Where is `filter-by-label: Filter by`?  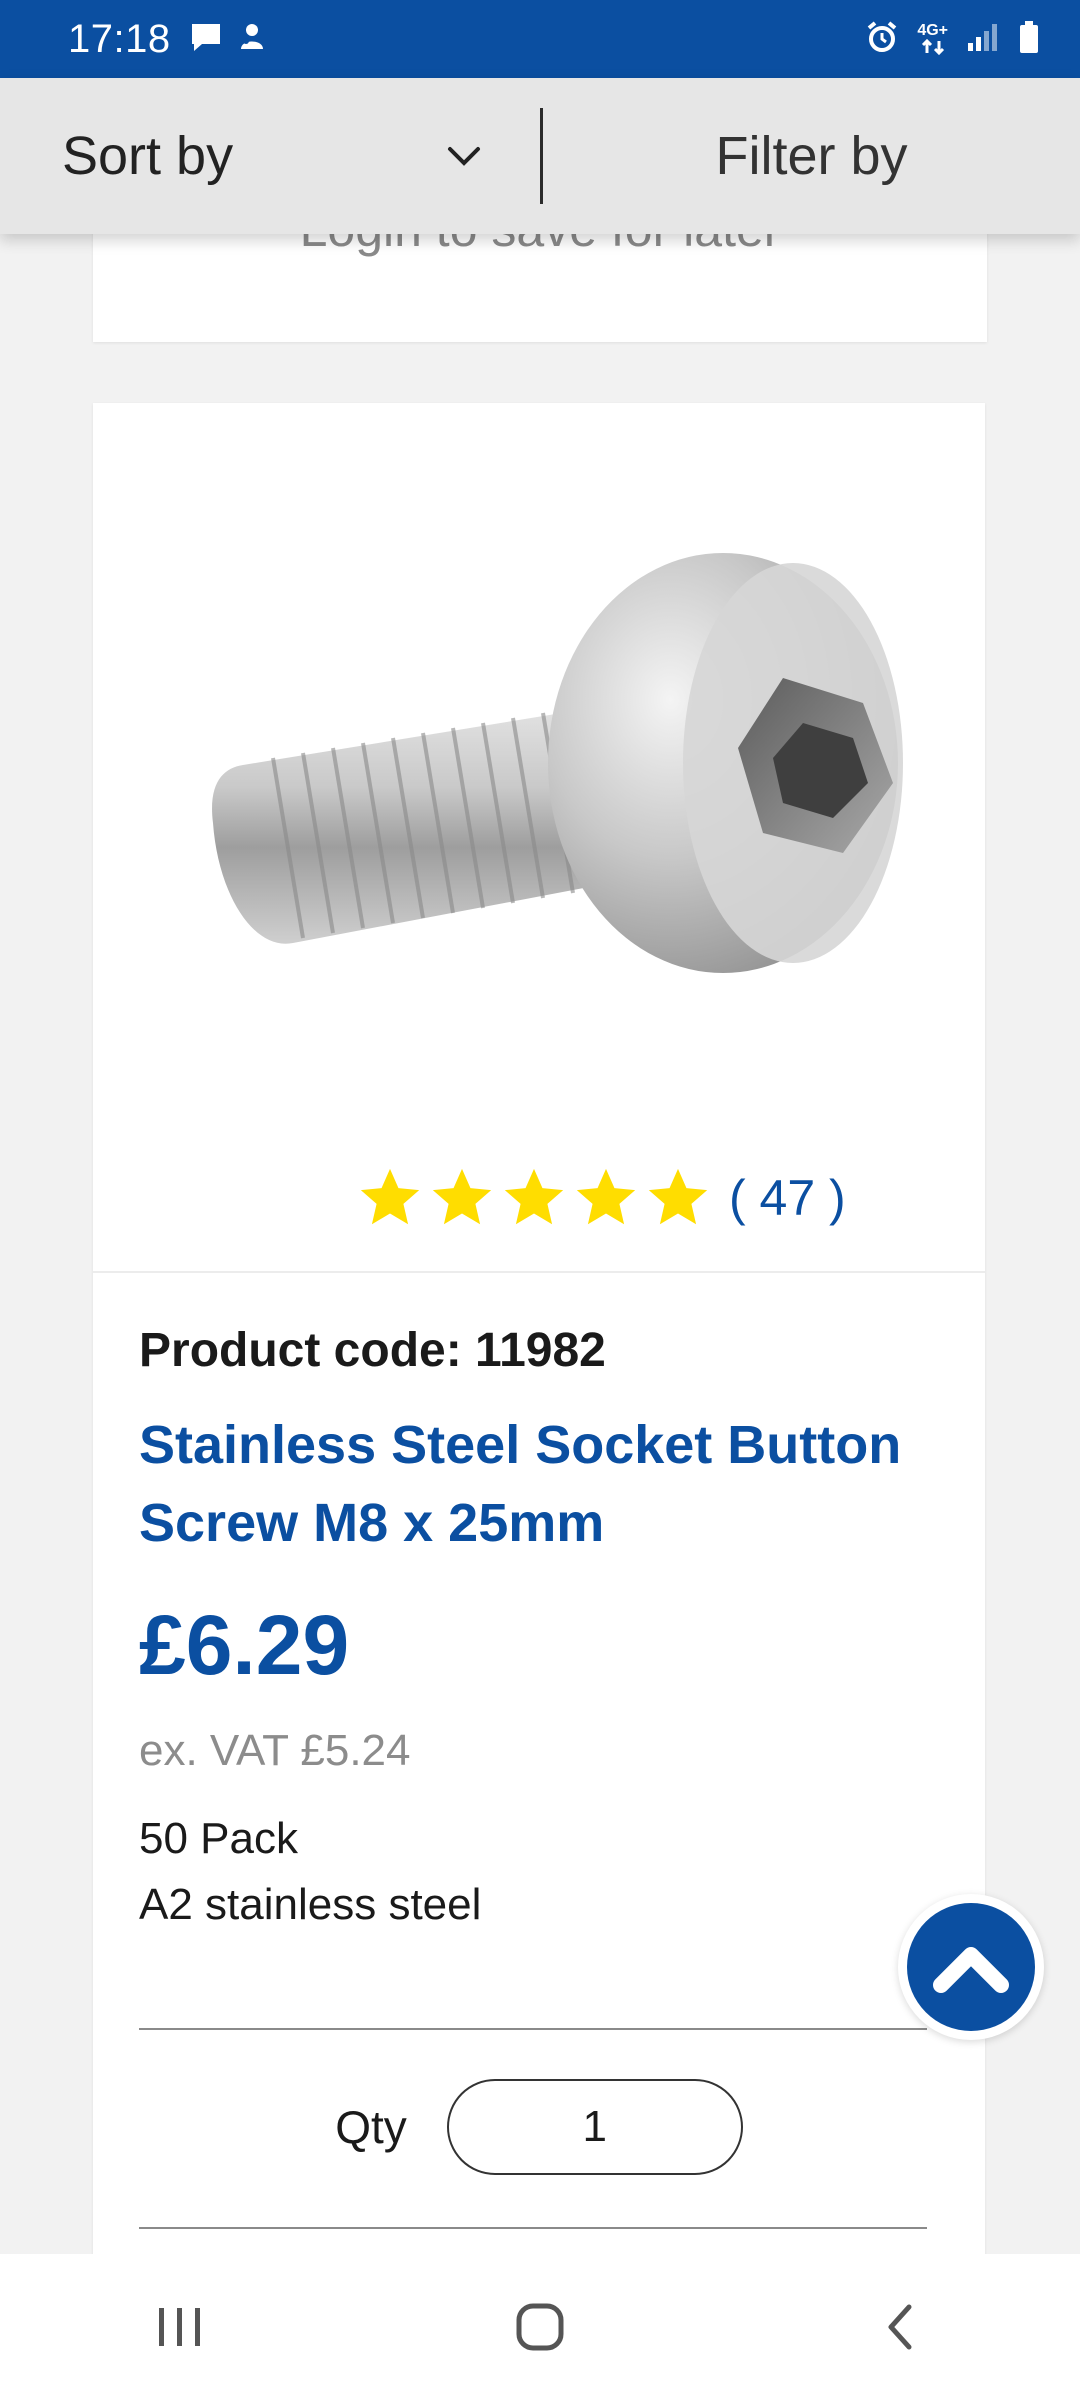 filter-by-label: Filter by is located at coordinates (811, 156).